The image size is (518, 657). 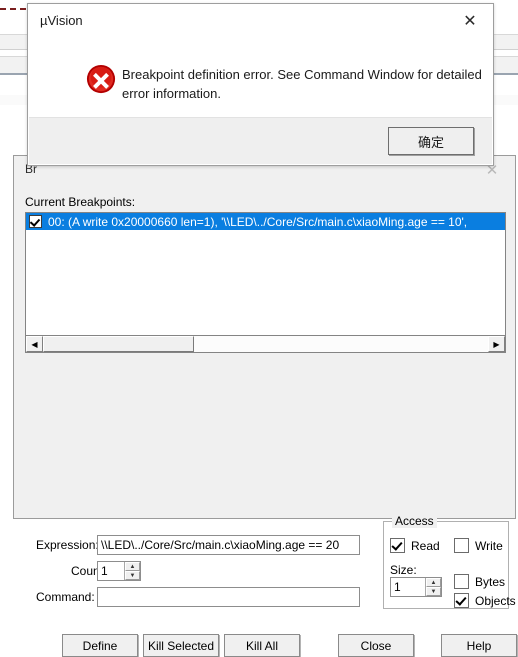 What do you see at coordinates (495, 600) in the screenshot?
I see `objects-checkbox-label: Objects` at bounding box center [495, 600].